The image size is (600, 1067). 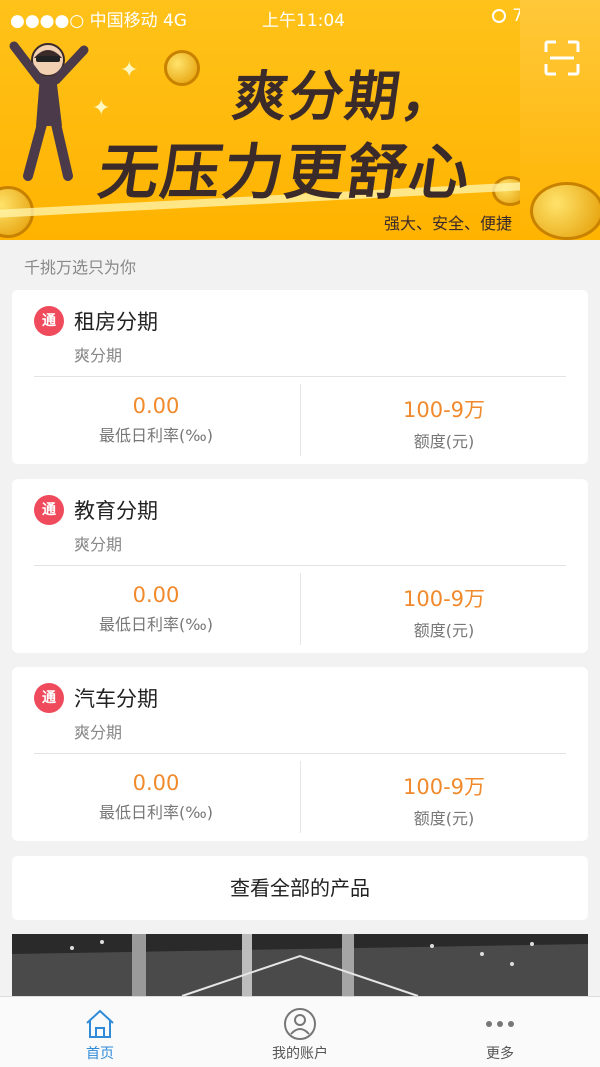 I want to click on home-icon, so click(x=100, y=1023).